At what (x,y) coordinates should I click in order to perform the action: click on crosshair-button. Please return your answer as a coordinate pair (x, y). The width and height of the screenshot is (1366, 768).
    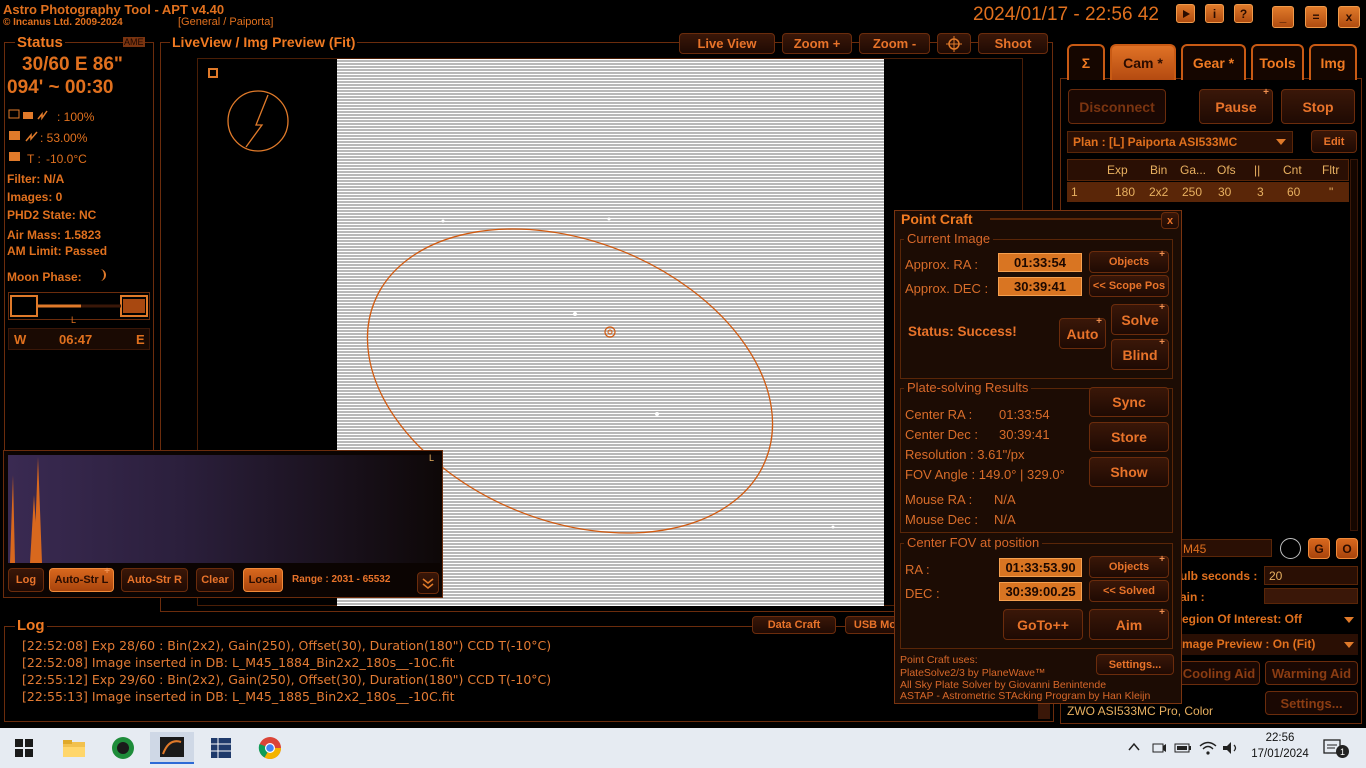
    Looking at the image, I should click on (954, 43).